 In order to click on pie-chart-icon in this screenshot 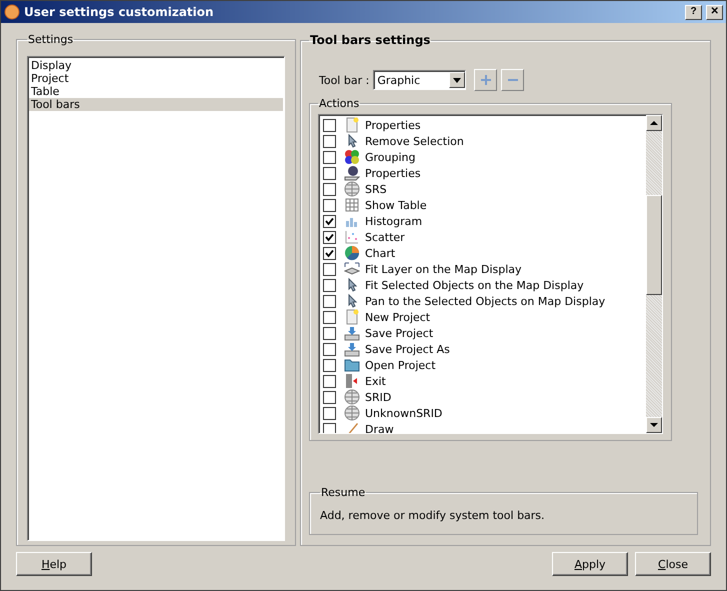, I will do `click(352, 253)`.